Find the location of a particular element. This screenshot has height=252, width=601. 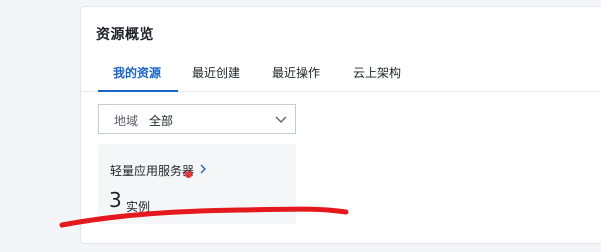

tab-my-resources: 我的资源 is located at coordinates (137, 72).